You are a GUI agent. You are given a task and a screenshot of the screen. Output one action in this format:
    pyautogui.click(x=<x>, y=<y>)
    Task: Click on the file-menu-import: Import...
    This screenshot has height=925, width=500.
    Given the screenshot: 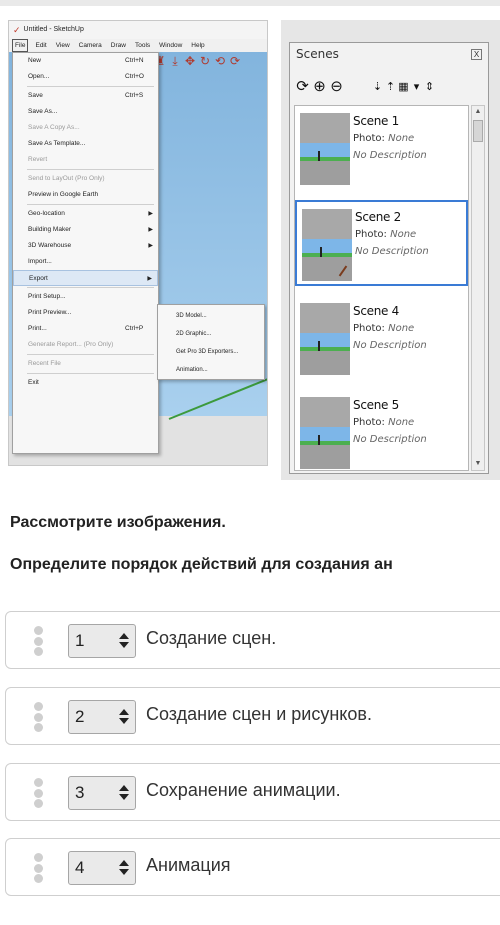 What is the action you would take?
    pyautogui.click(x=85, y=262)
    